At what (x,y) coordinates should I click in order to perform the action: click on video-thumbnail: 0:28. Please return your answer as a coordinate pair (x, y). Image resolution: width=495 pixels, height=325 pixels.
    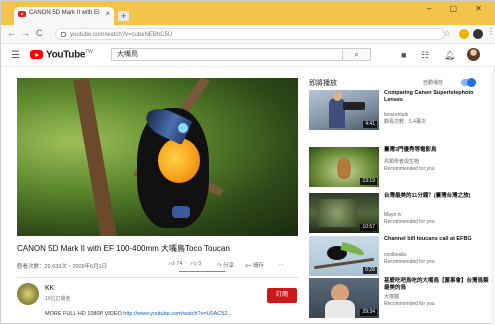
    Looking at the image, I should click on (344, 256).